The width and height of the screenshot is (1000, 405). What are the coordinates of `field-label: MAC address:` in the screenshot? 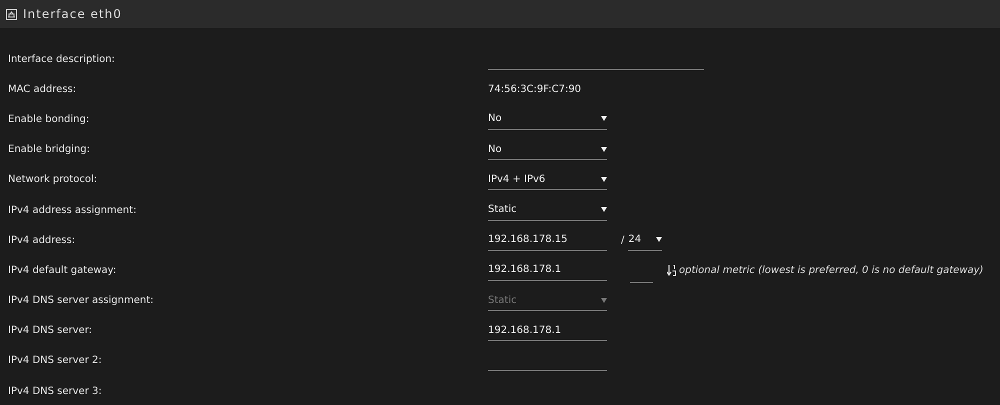 It's located at (42, 89).